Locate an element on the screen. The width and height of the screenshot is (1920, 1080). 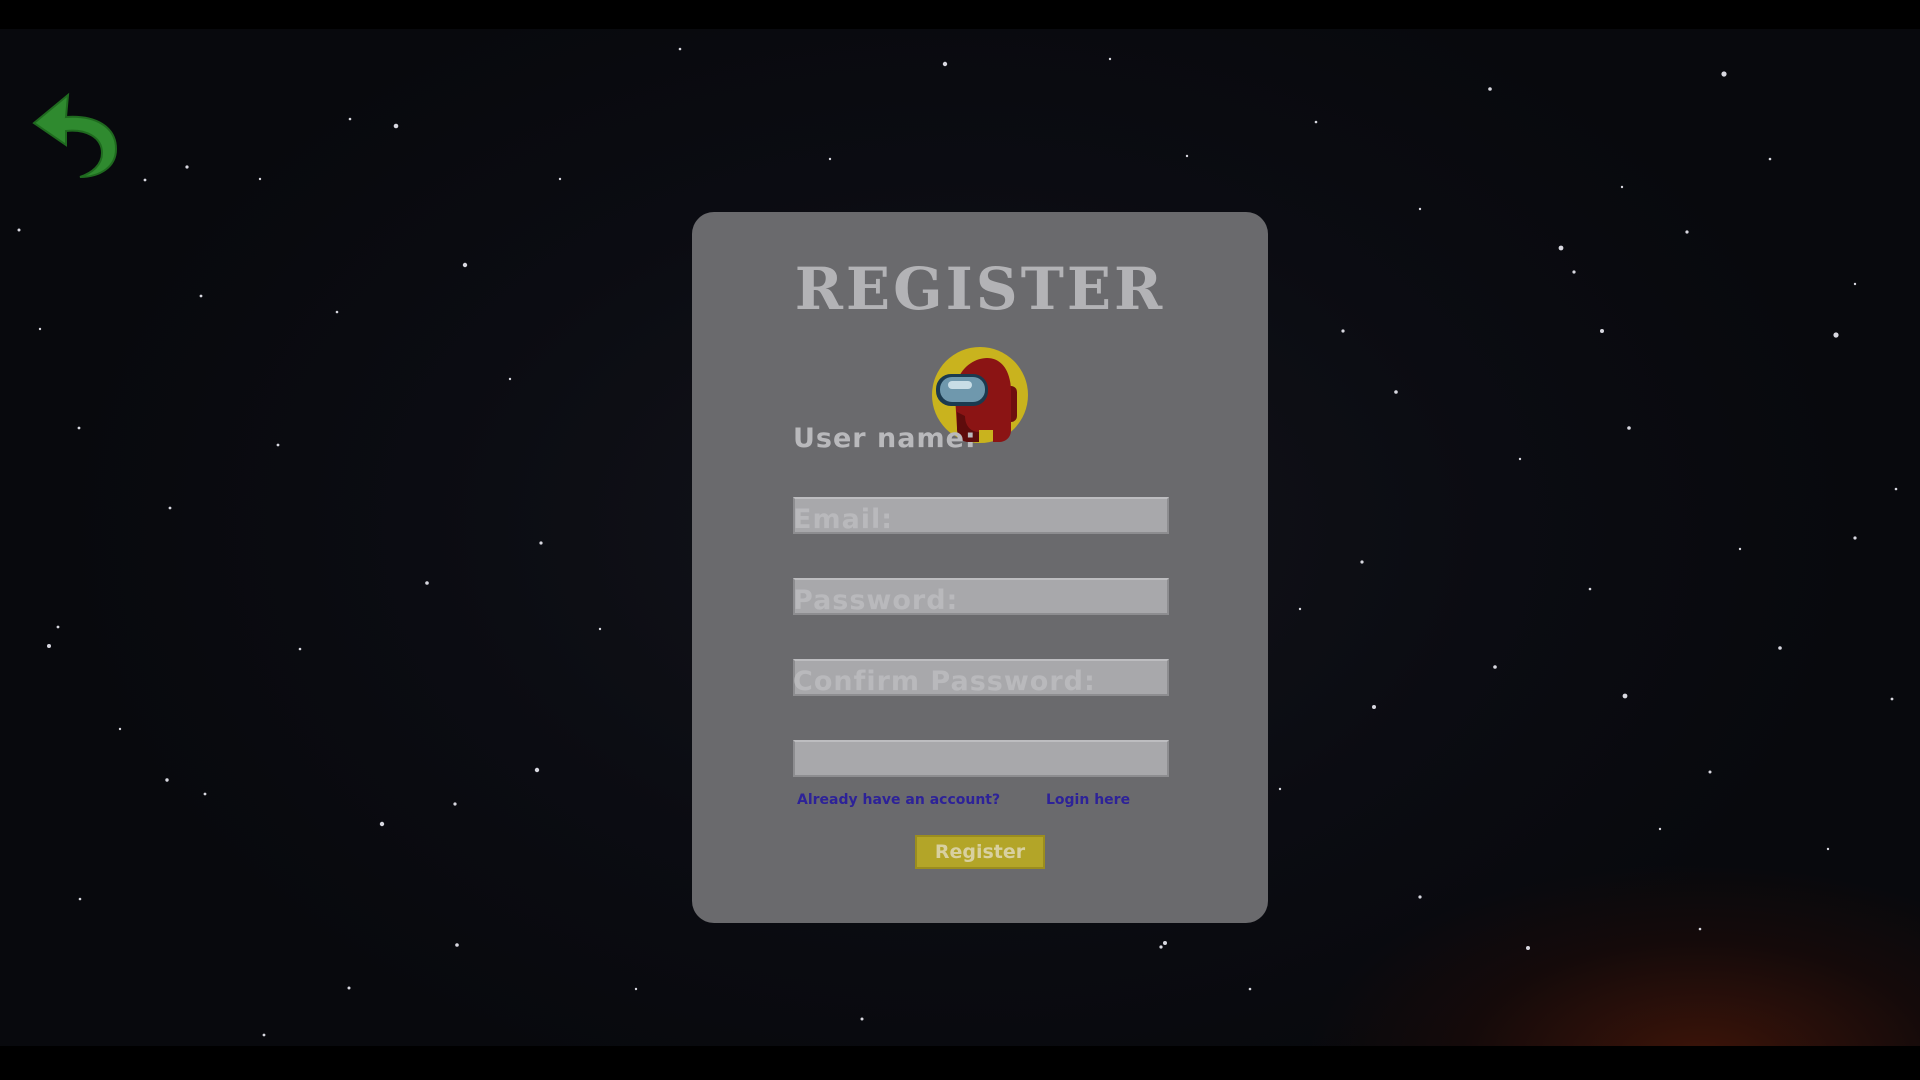
back-arrow-icon is located at coordinates (75, 135).